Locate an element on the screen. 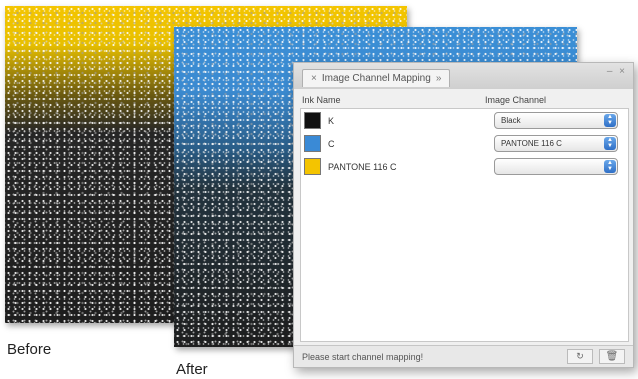 The width and height of the screenshot is (638, 379). mapping-row: PANTONE 116 C ▲ ▼ is located at coordinates (464, 168).